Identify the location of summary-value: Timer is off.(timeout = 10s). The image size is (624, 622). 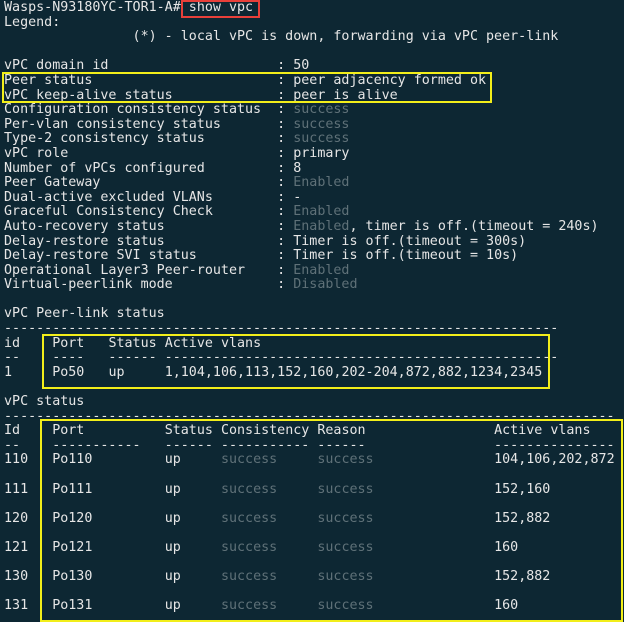
(406, 256).